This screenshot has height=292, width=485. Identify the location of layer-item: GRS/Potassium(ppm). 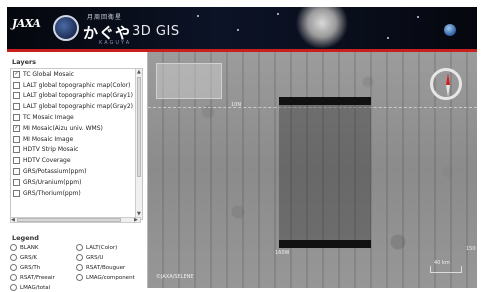
(76, 171).